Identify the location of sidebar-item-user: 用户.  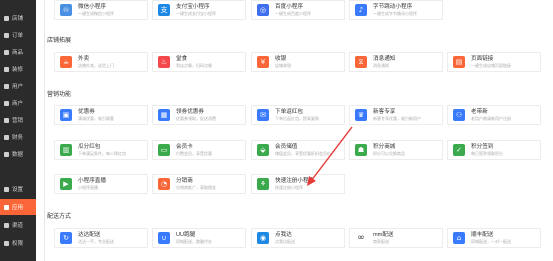
(18, 86).